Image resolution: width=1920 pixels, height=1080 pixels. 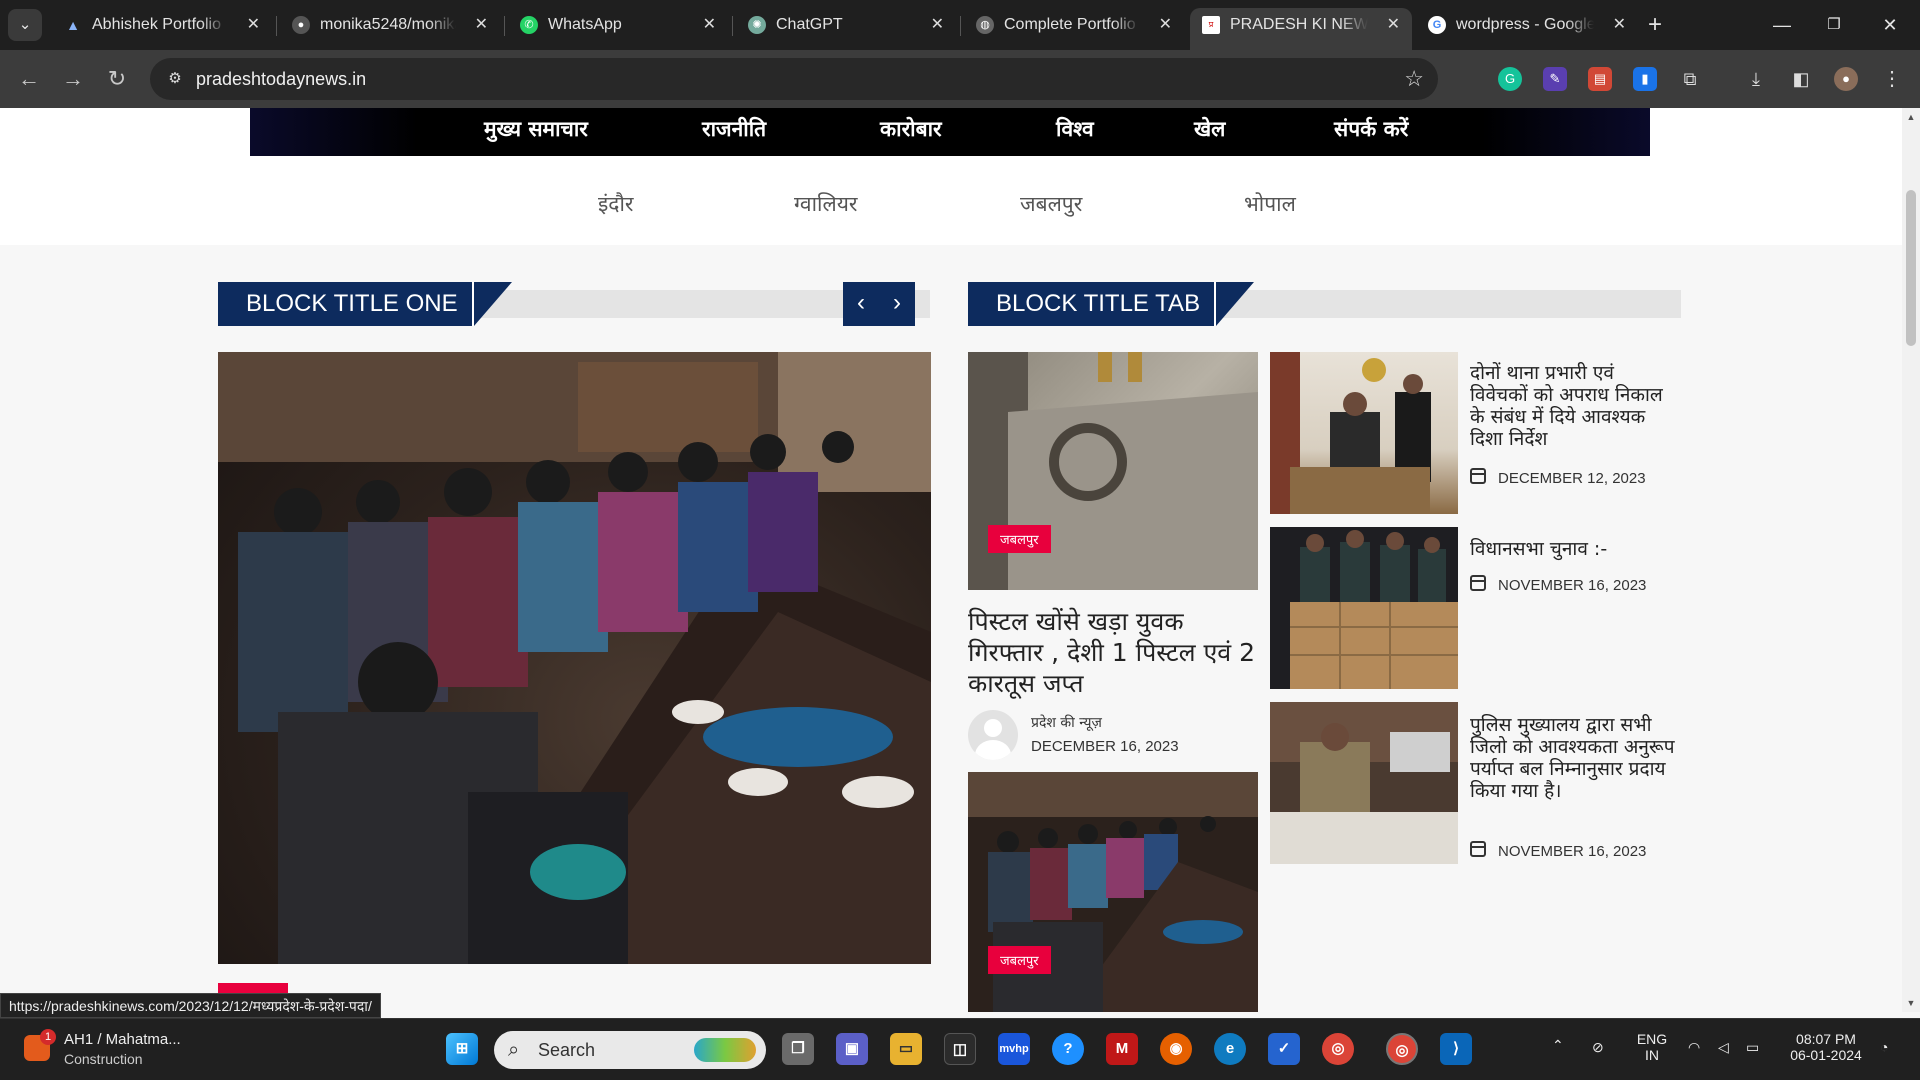 I want to click on nav-item-business: कारोबार, so click(x=911, y=129).